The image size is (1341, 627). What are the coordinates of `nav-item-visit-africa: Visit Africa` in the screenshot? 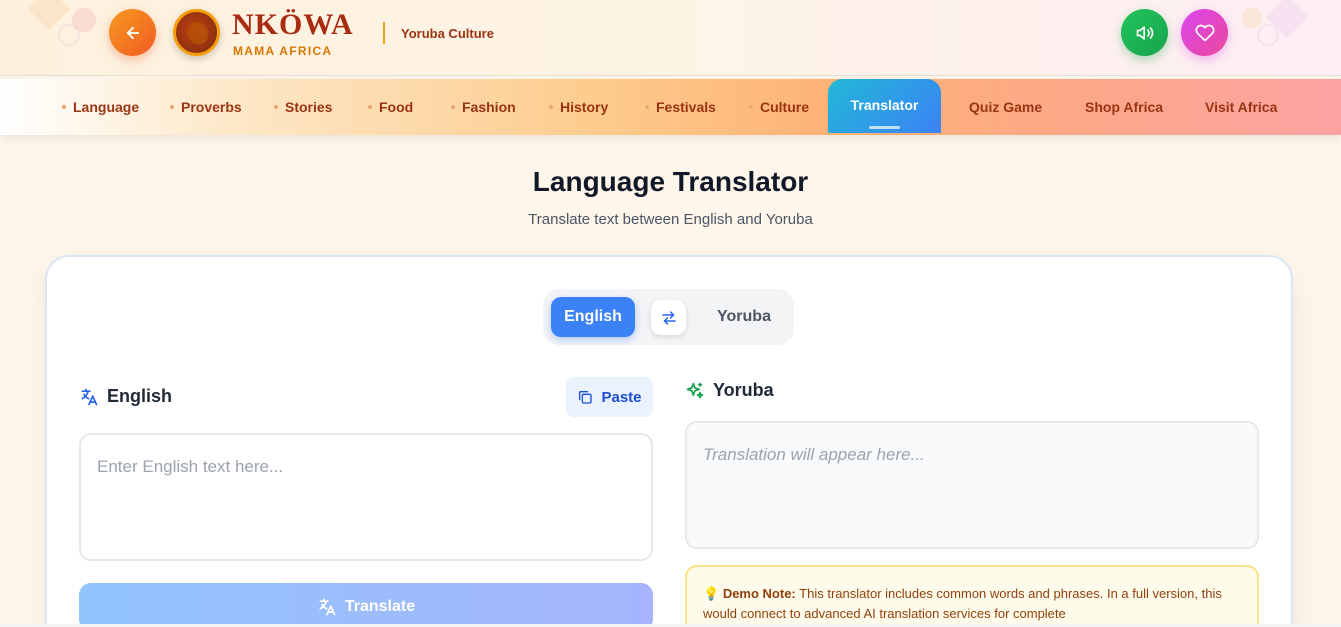 It's located at (1241, 107).